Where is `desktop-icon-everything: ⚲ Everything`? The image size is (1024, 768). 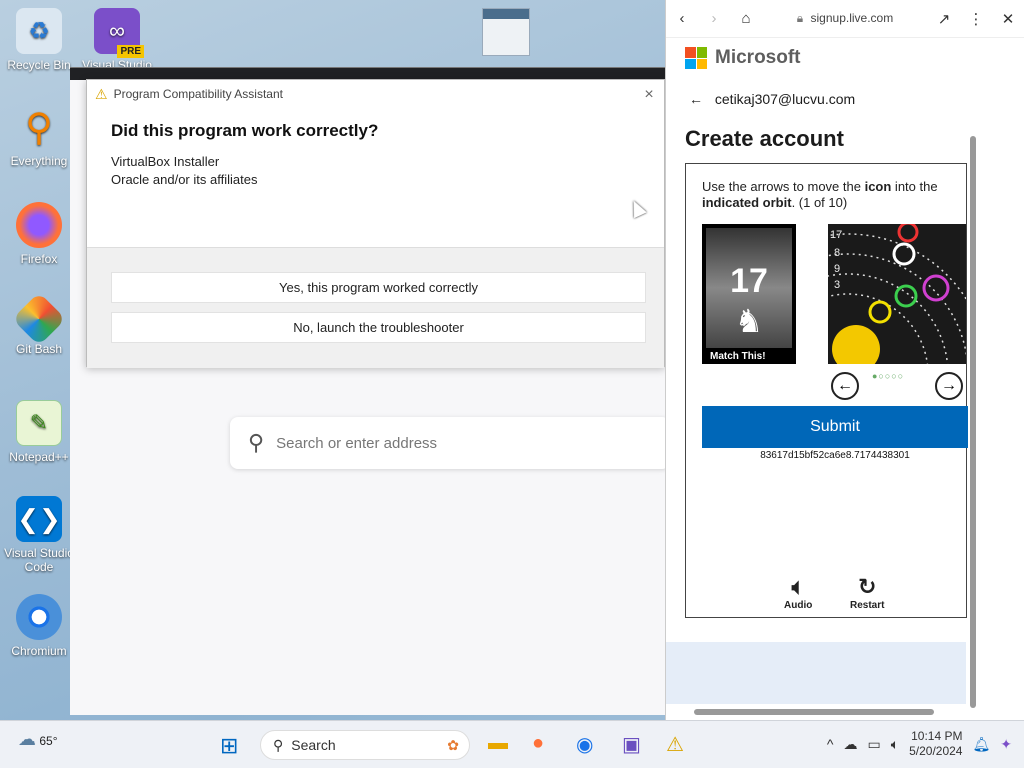
desktop-icon-everything: ⚲ Everything is located at coordinates (39, 136).